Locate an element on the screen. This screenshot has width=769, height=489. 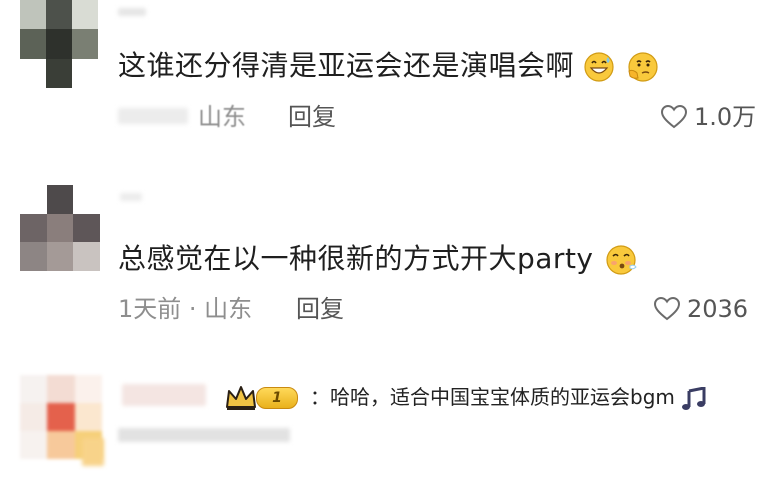
comment-text: ：哈哈，适合中国宝宝体质的亚运会bgm is located at coordinates (508, 398).